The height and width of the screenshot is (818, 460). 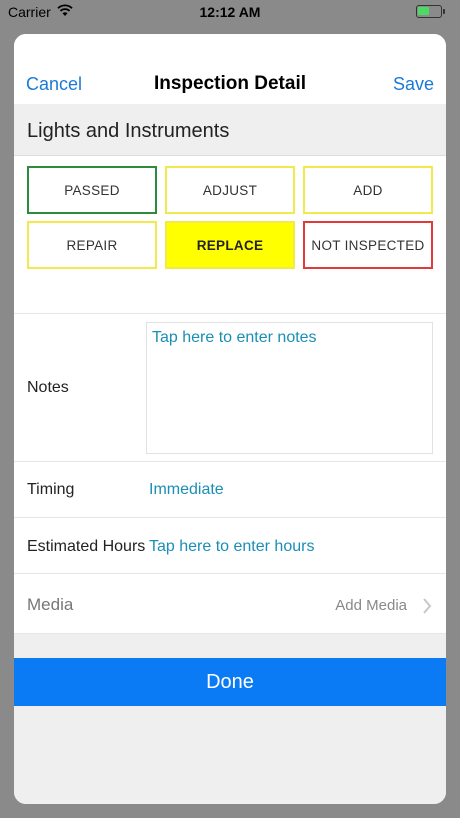 I want to click on save-button: Save, so click(x=413, y=84).